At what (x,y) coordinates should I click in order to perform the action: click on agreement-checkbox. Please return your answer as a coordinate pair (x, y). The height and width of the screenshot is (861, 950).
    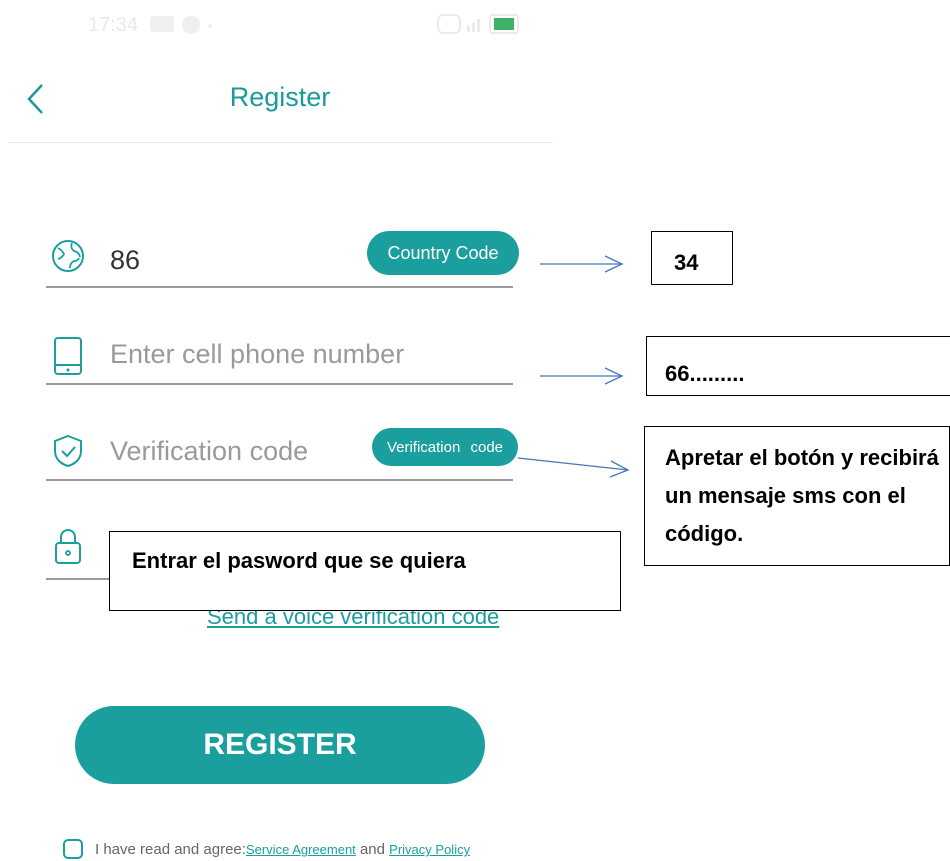
    Looking at the image, I should click on (73, 849).